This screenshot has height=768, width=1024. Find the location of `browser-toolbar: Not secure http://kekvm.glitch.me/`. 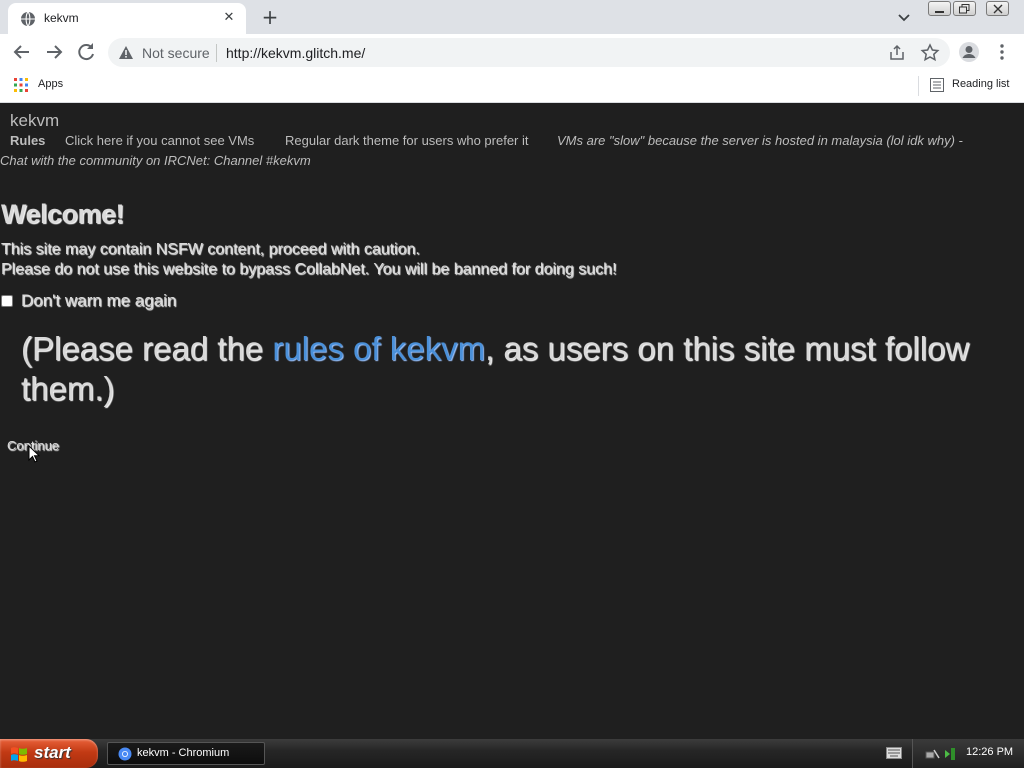

browser-toolbar: Not secure http://kekvm.glitch.me/ is located at coordinates (512, 52).